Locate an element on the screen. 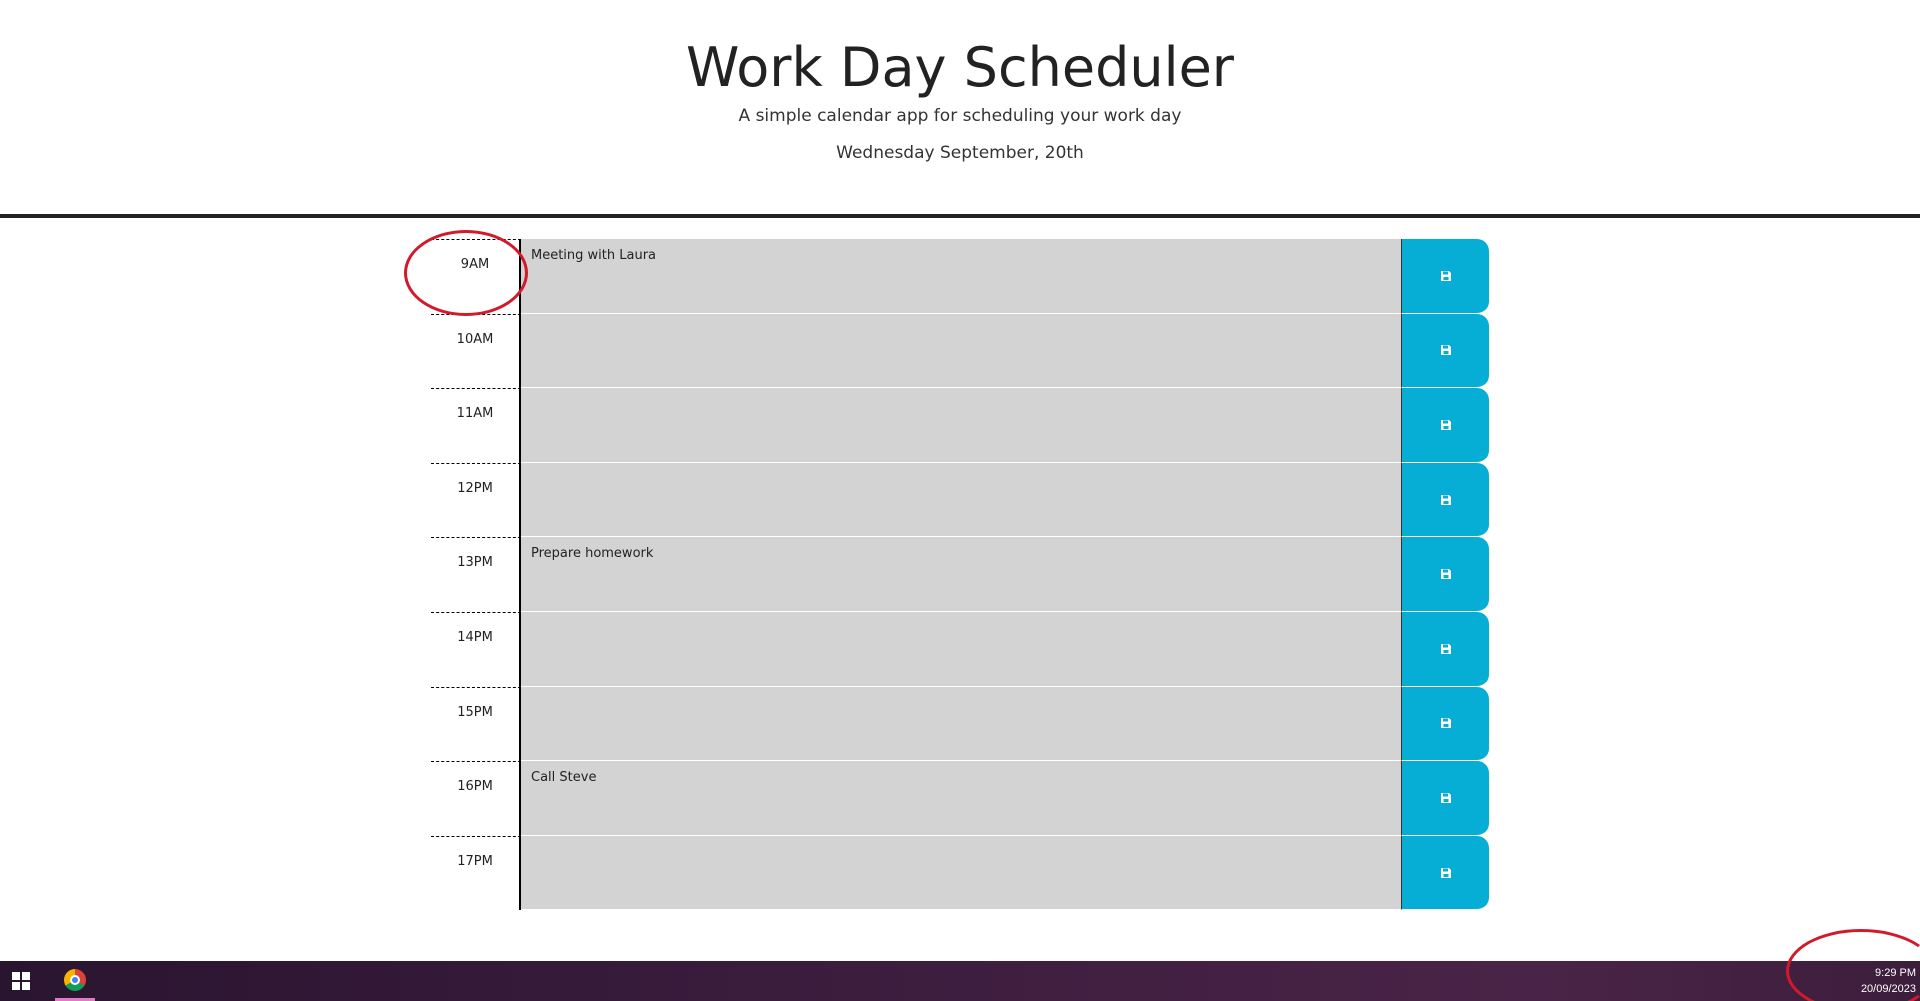 The image size is (1920, 1001). time-block-row: 14PM is located at coordinates (960, 649).